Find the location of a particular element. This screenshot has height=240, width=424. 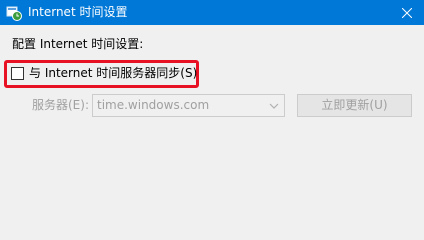

close-icon is located at coordinates (407, 12).